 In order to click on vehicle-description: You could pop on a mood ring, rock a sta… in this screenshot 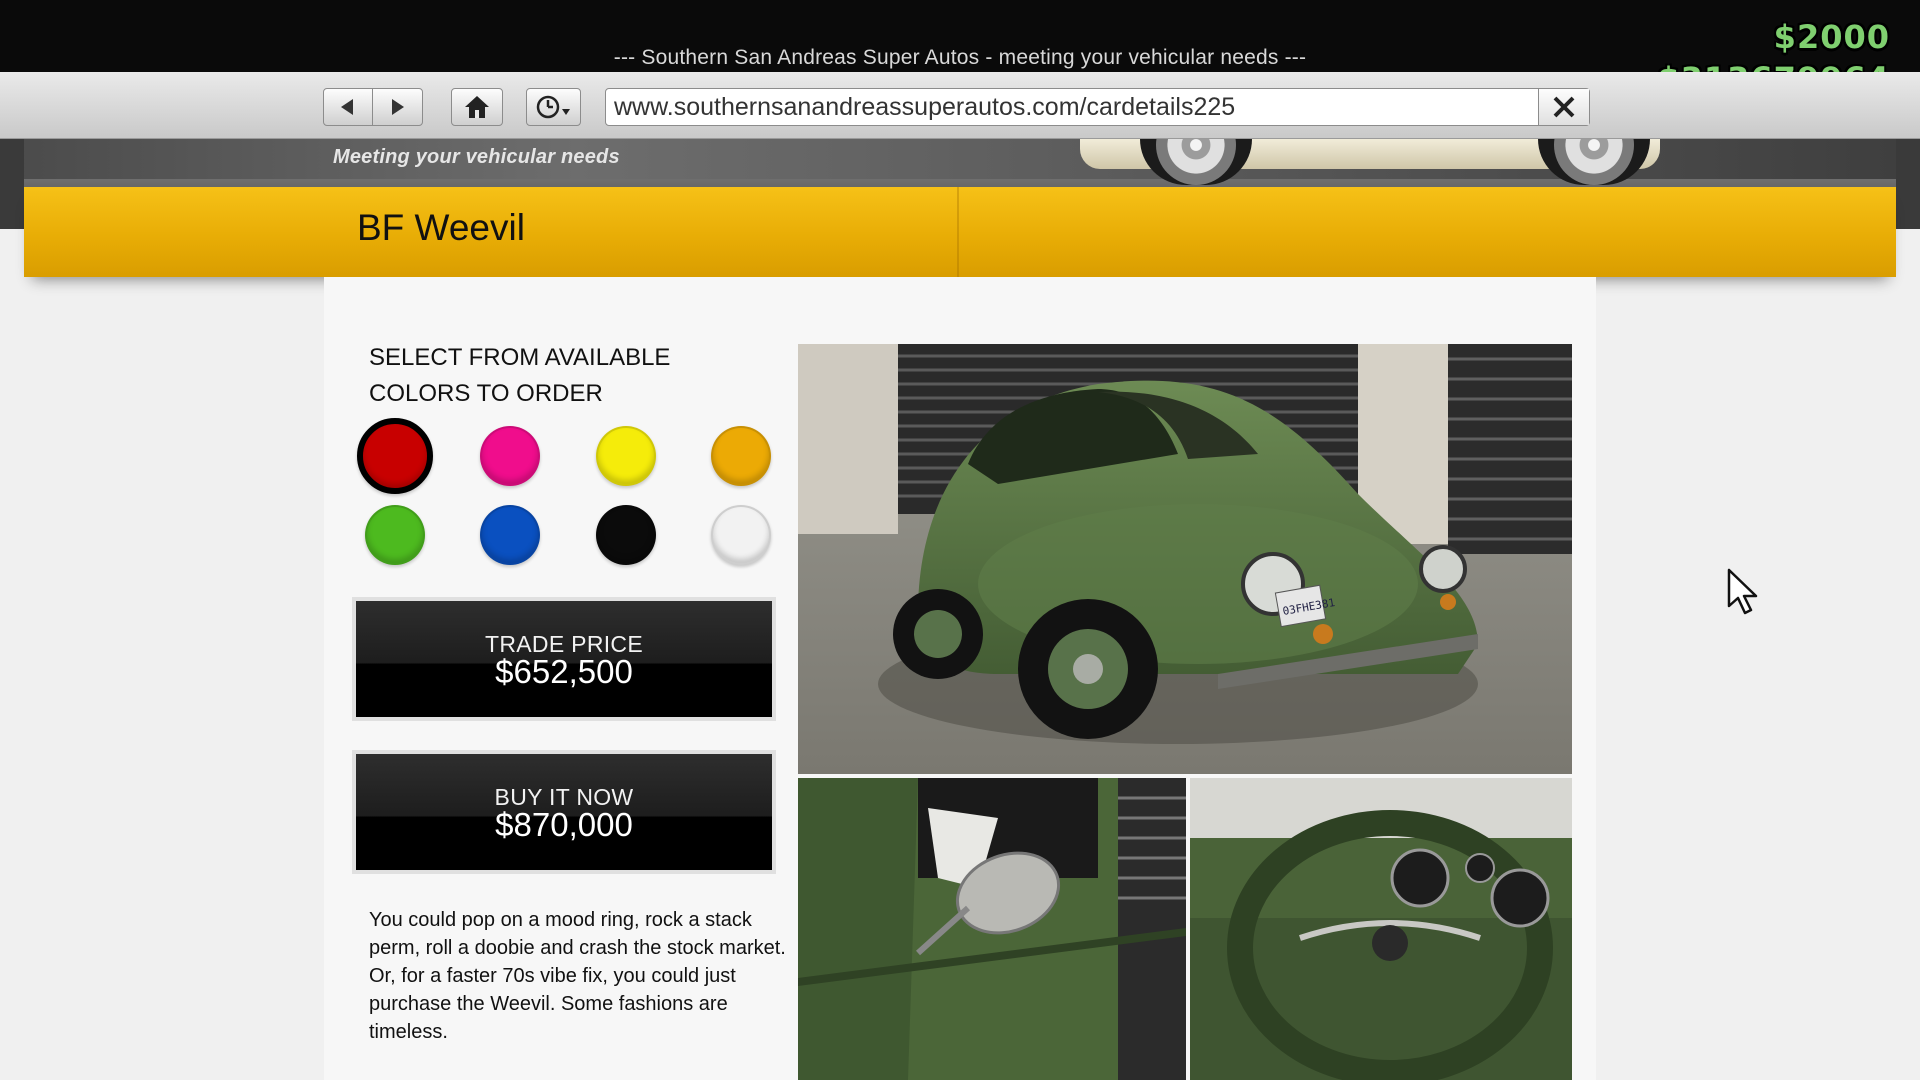, I will do `click(577, 976)`.